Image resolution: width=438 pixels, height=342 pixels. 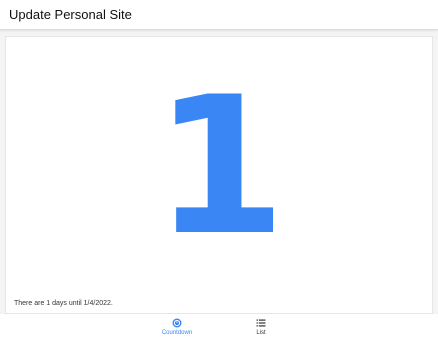 What do you see at coordinates (219, 15) in the screenshot?
I see `app-header: Update Personal Site` at bounding box center [219, 15].